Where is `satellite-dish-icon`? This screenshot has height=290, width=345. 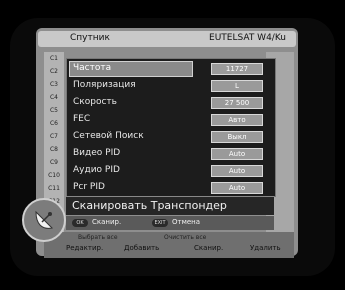
satellite-dish-icon is located at coordinates (44, 220).